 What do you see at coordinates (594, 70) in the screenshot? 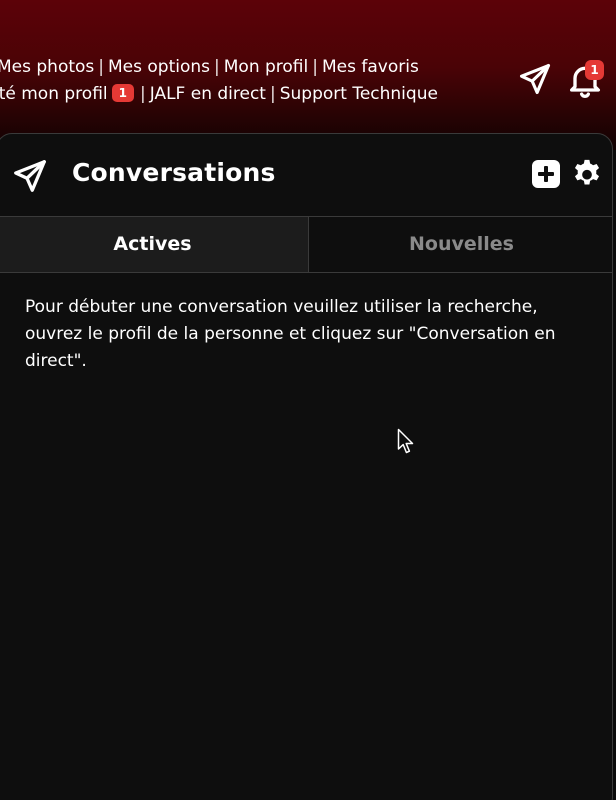
I see `notification-badge: 1` at bounding box center [594, 70].